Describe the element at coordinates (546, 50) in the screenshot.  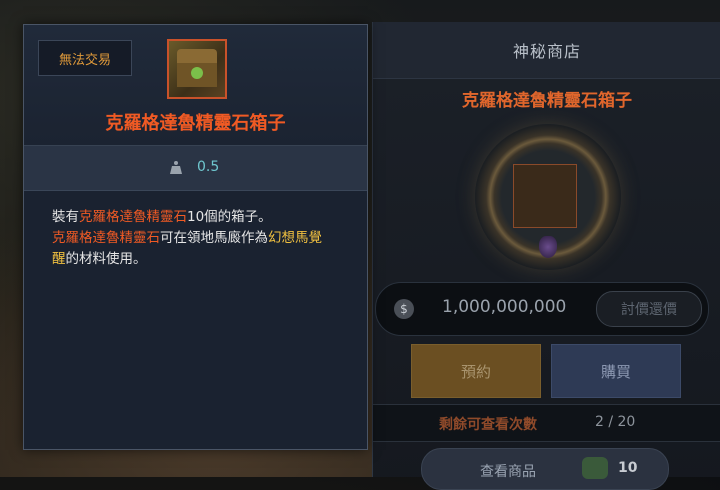
I see `shop-title: 神秘商店` at that location.